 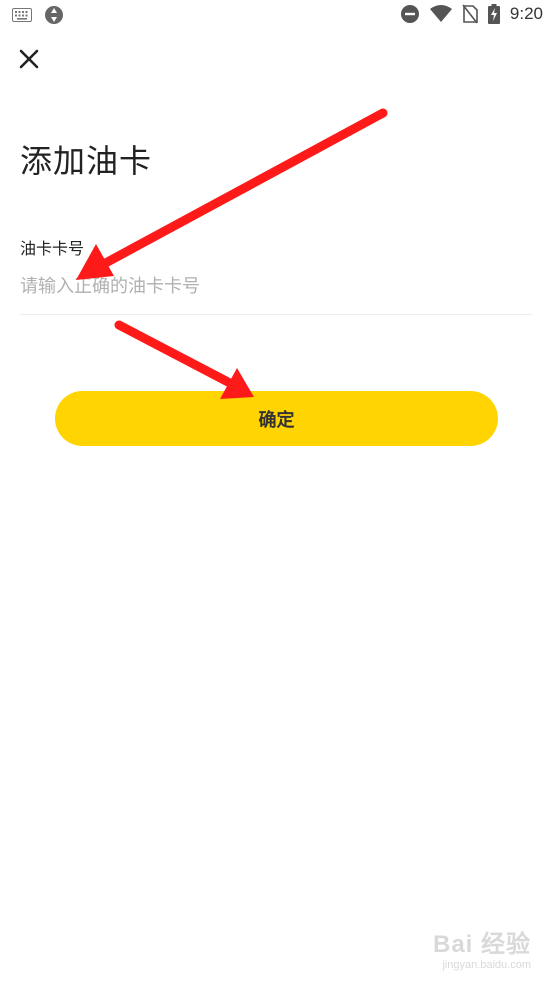 What do you see at coordinates (526, 13) in the screenshot?
I see `status-time: 9:20` at bounding box center [526, 13].